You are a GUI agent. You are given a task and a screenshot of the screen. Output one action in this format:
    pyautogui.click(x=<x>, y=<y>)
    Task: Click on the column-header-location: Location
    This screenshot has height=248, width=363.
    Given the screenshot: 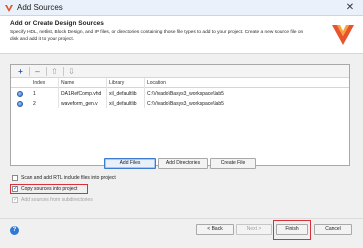 What is the action you would take?
    pyautogui.click(x=156, y=83)
    